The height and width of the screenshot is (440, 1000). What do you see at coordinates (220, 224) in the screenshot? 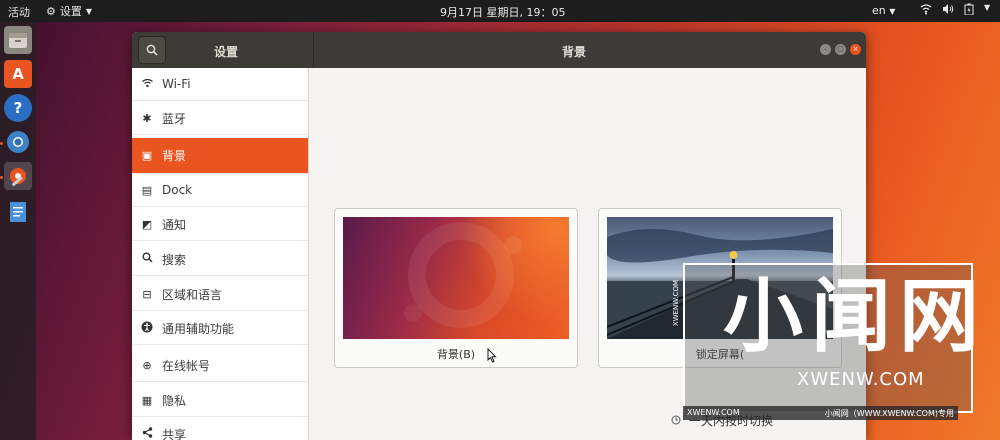
I see `sidebar-item-notifications: ◩ 通知` at bounding box center [220, 224].